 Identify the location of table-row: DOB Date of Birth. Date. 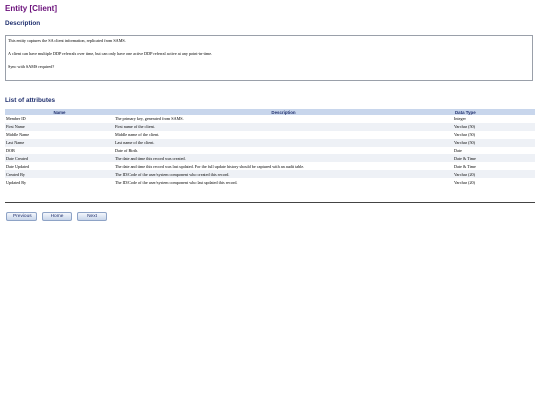
(270, 150).